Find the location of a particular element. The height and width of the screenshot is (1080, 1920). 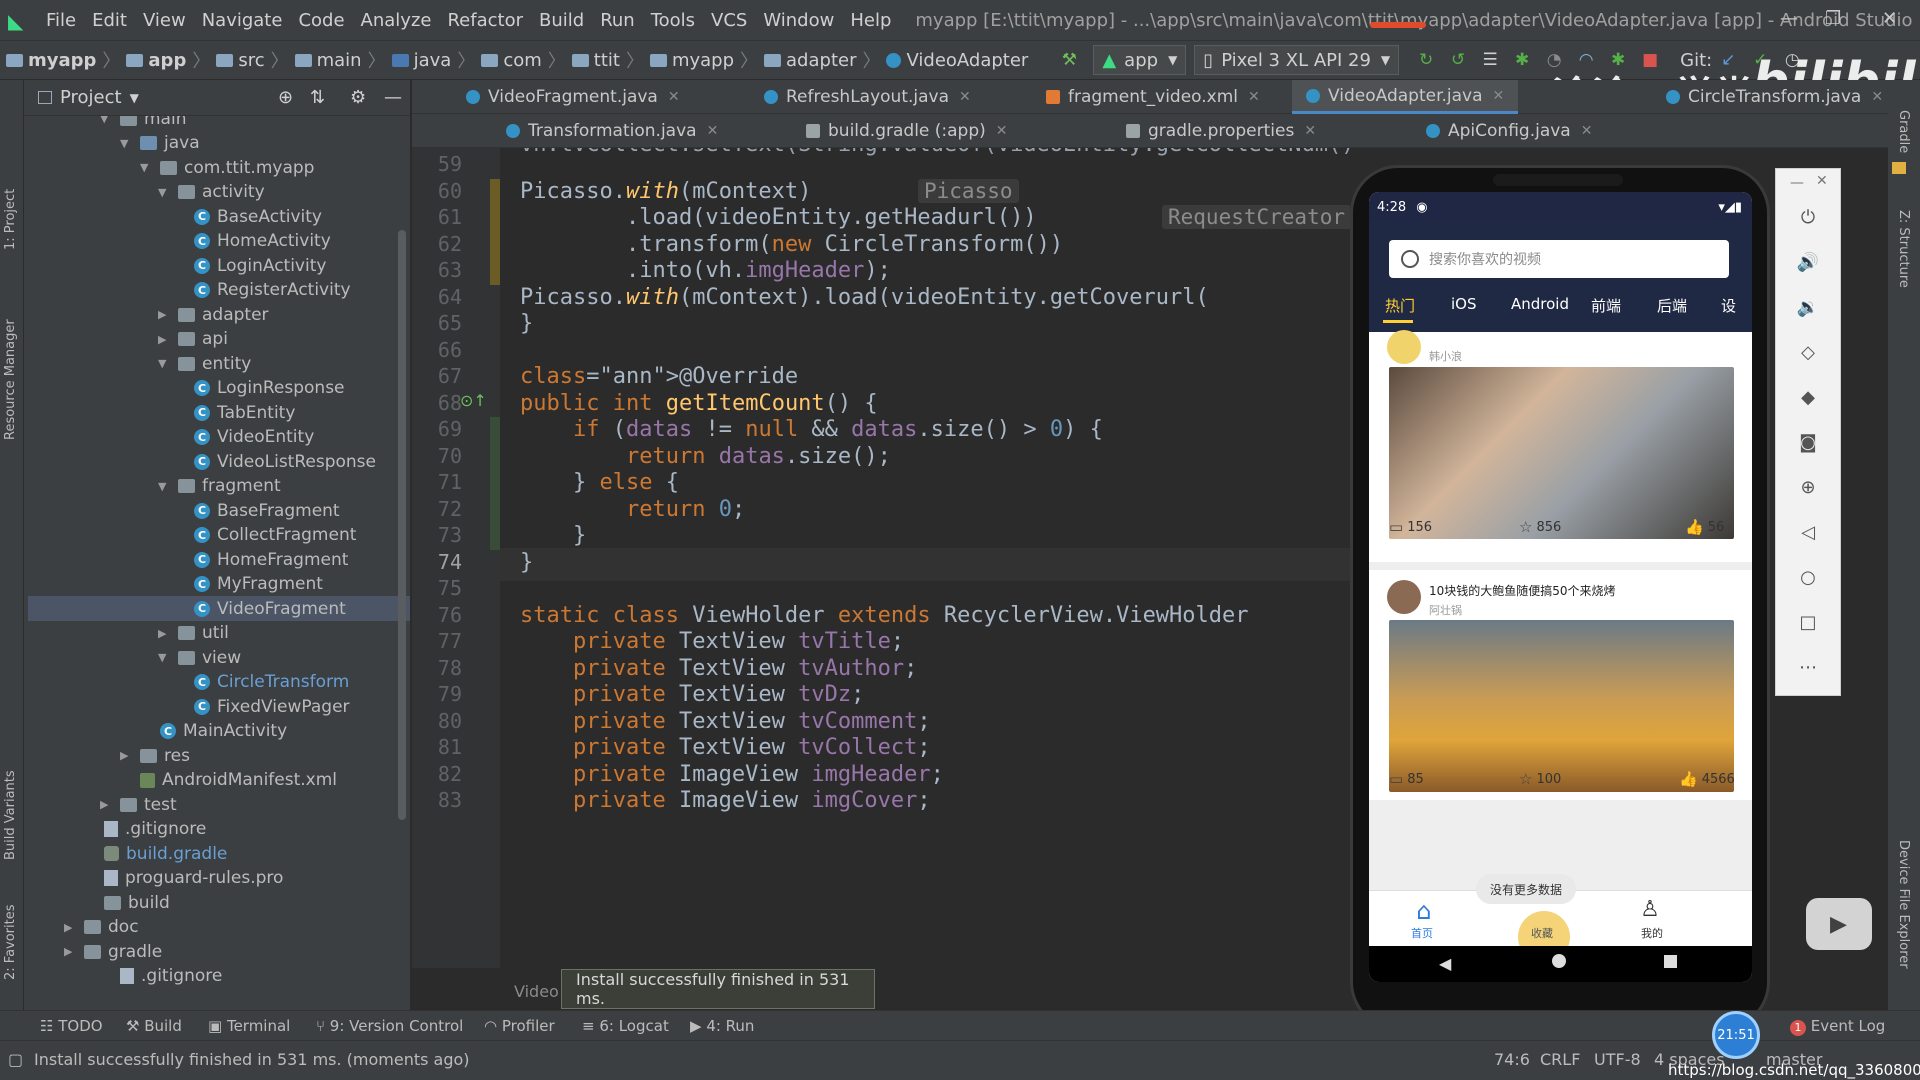

channel-tab-ios: iOS is located at coordinates (1464, 304).